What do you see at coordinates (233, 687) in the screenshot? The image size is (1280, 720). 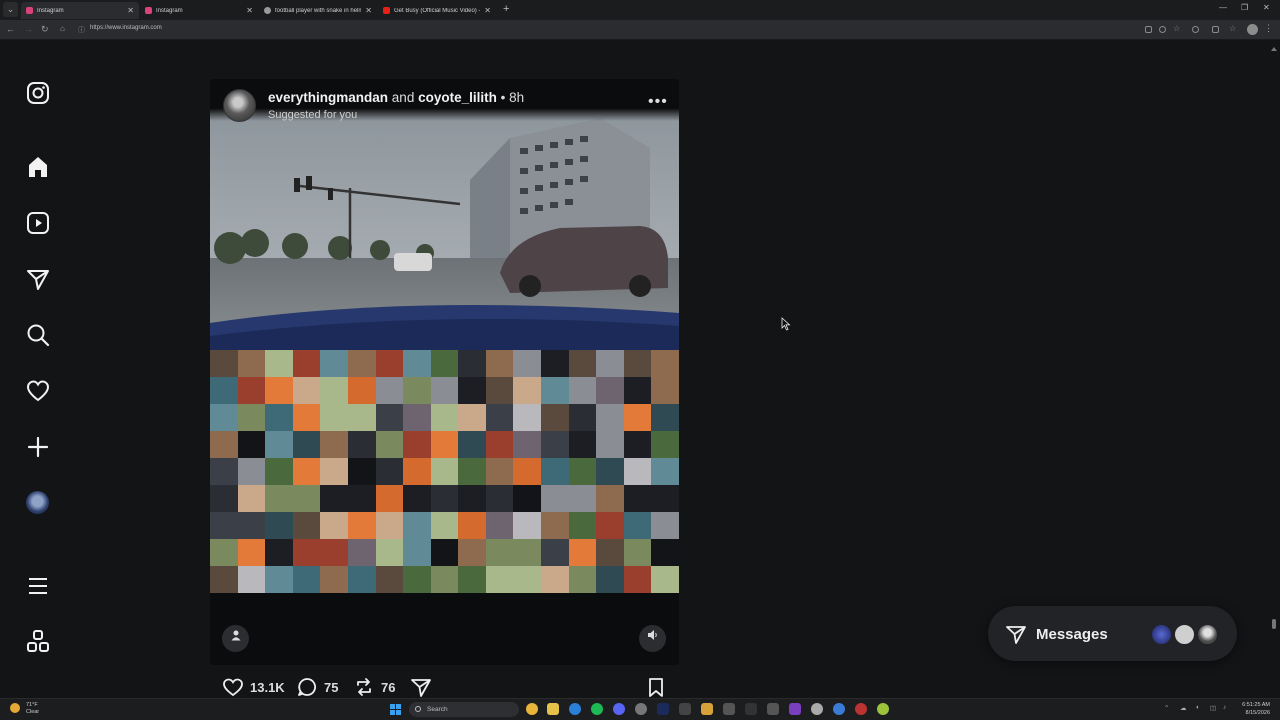 I see `like-heart-icon` at bounding box center [233, 687].